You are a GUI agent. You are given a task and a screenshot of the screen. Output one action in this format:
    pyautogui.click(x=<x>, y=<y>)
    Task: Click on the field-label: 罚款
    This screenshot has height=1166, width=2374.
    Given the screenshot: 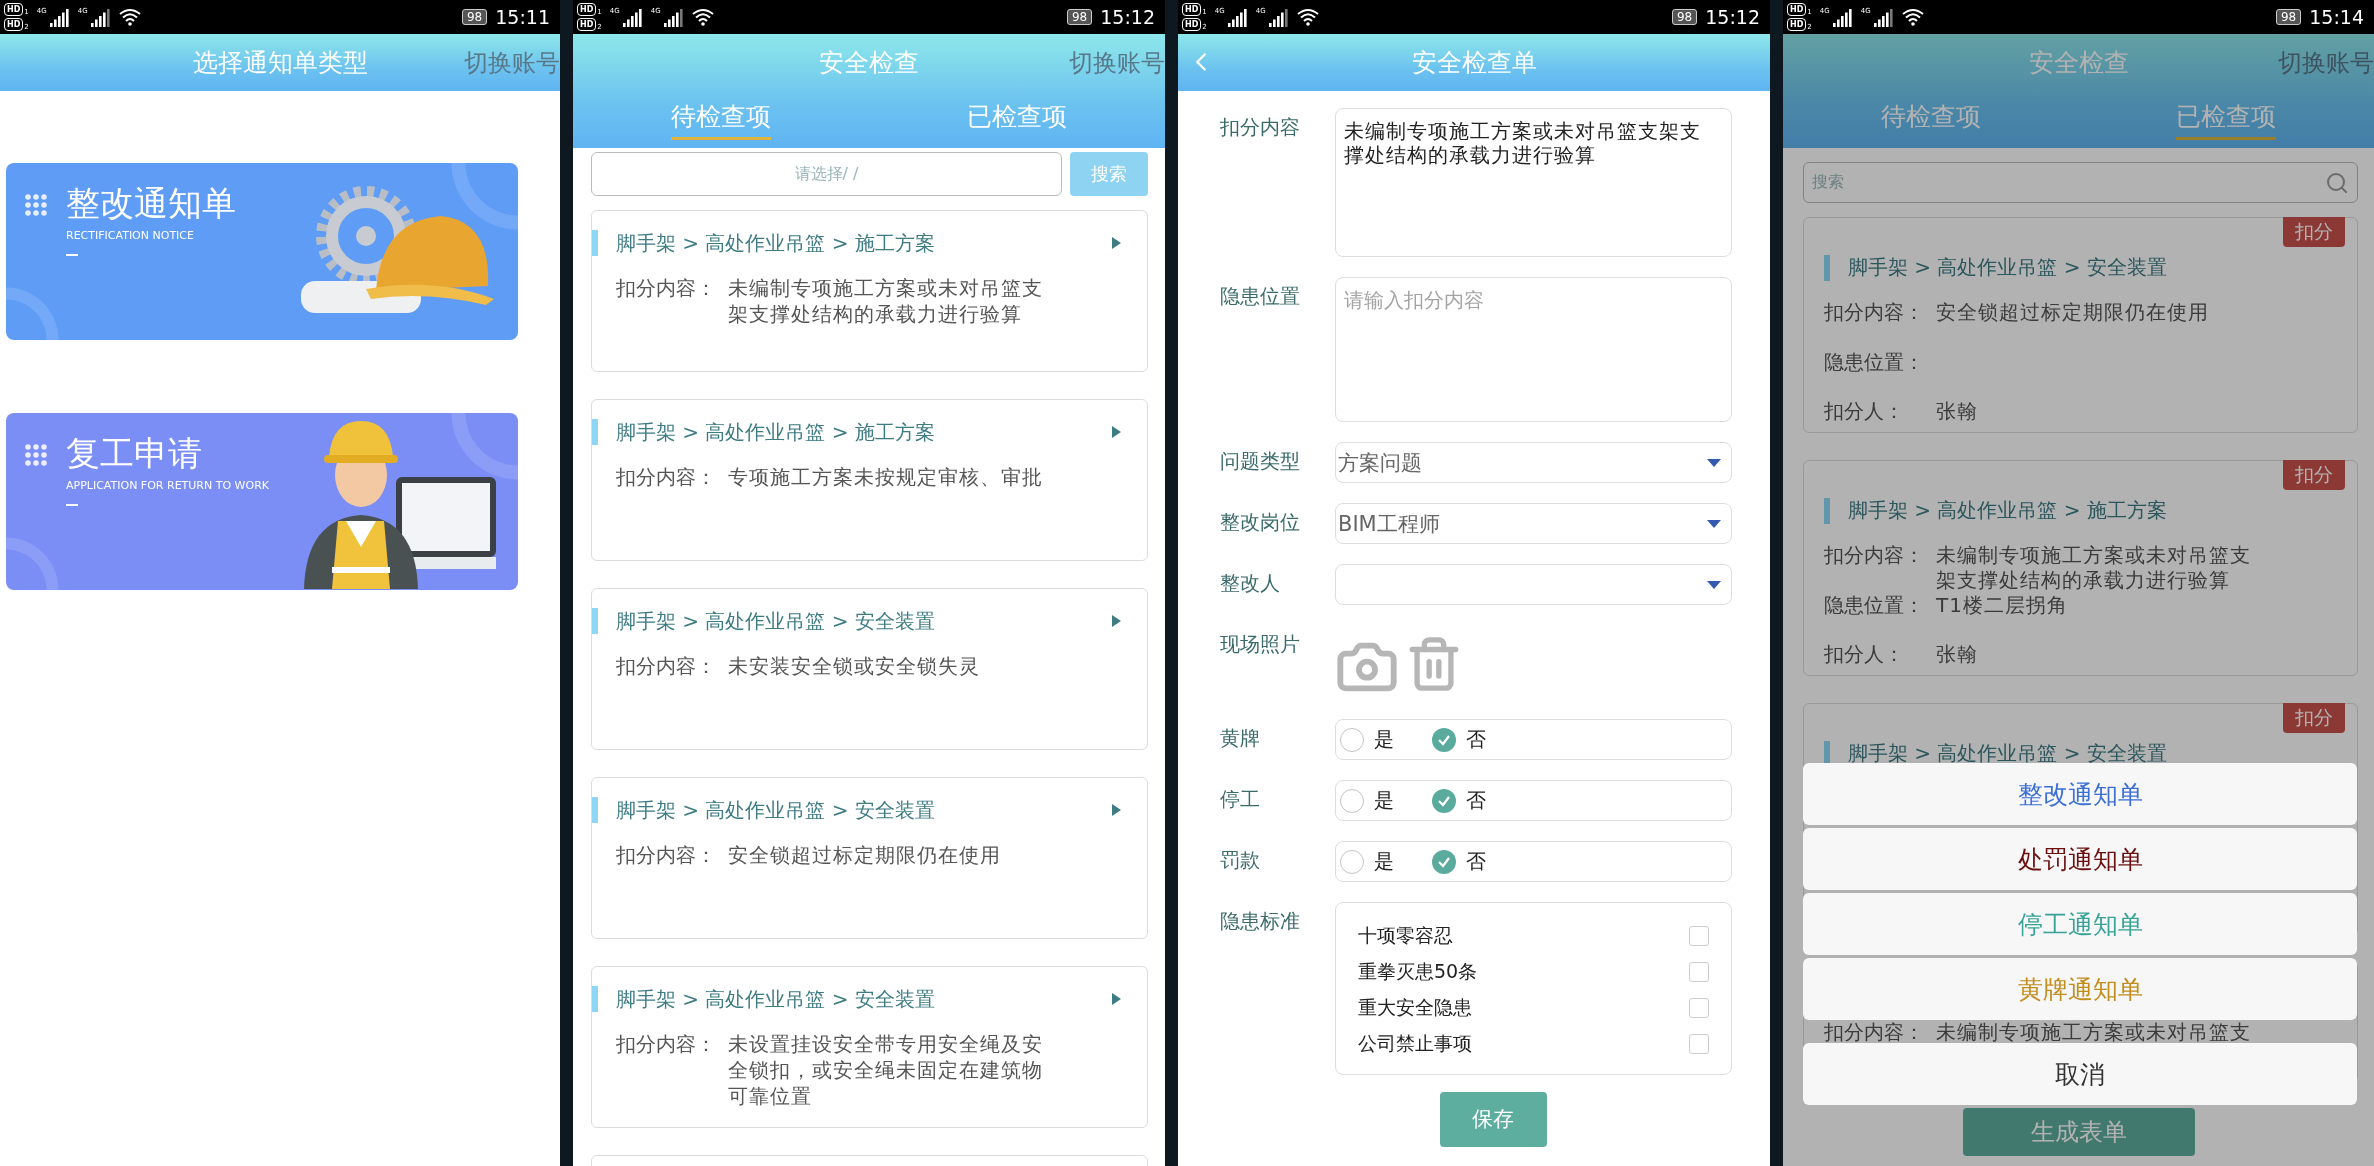 What is the action you would take?
    pyautogui.click(x=1240, y=860)
    